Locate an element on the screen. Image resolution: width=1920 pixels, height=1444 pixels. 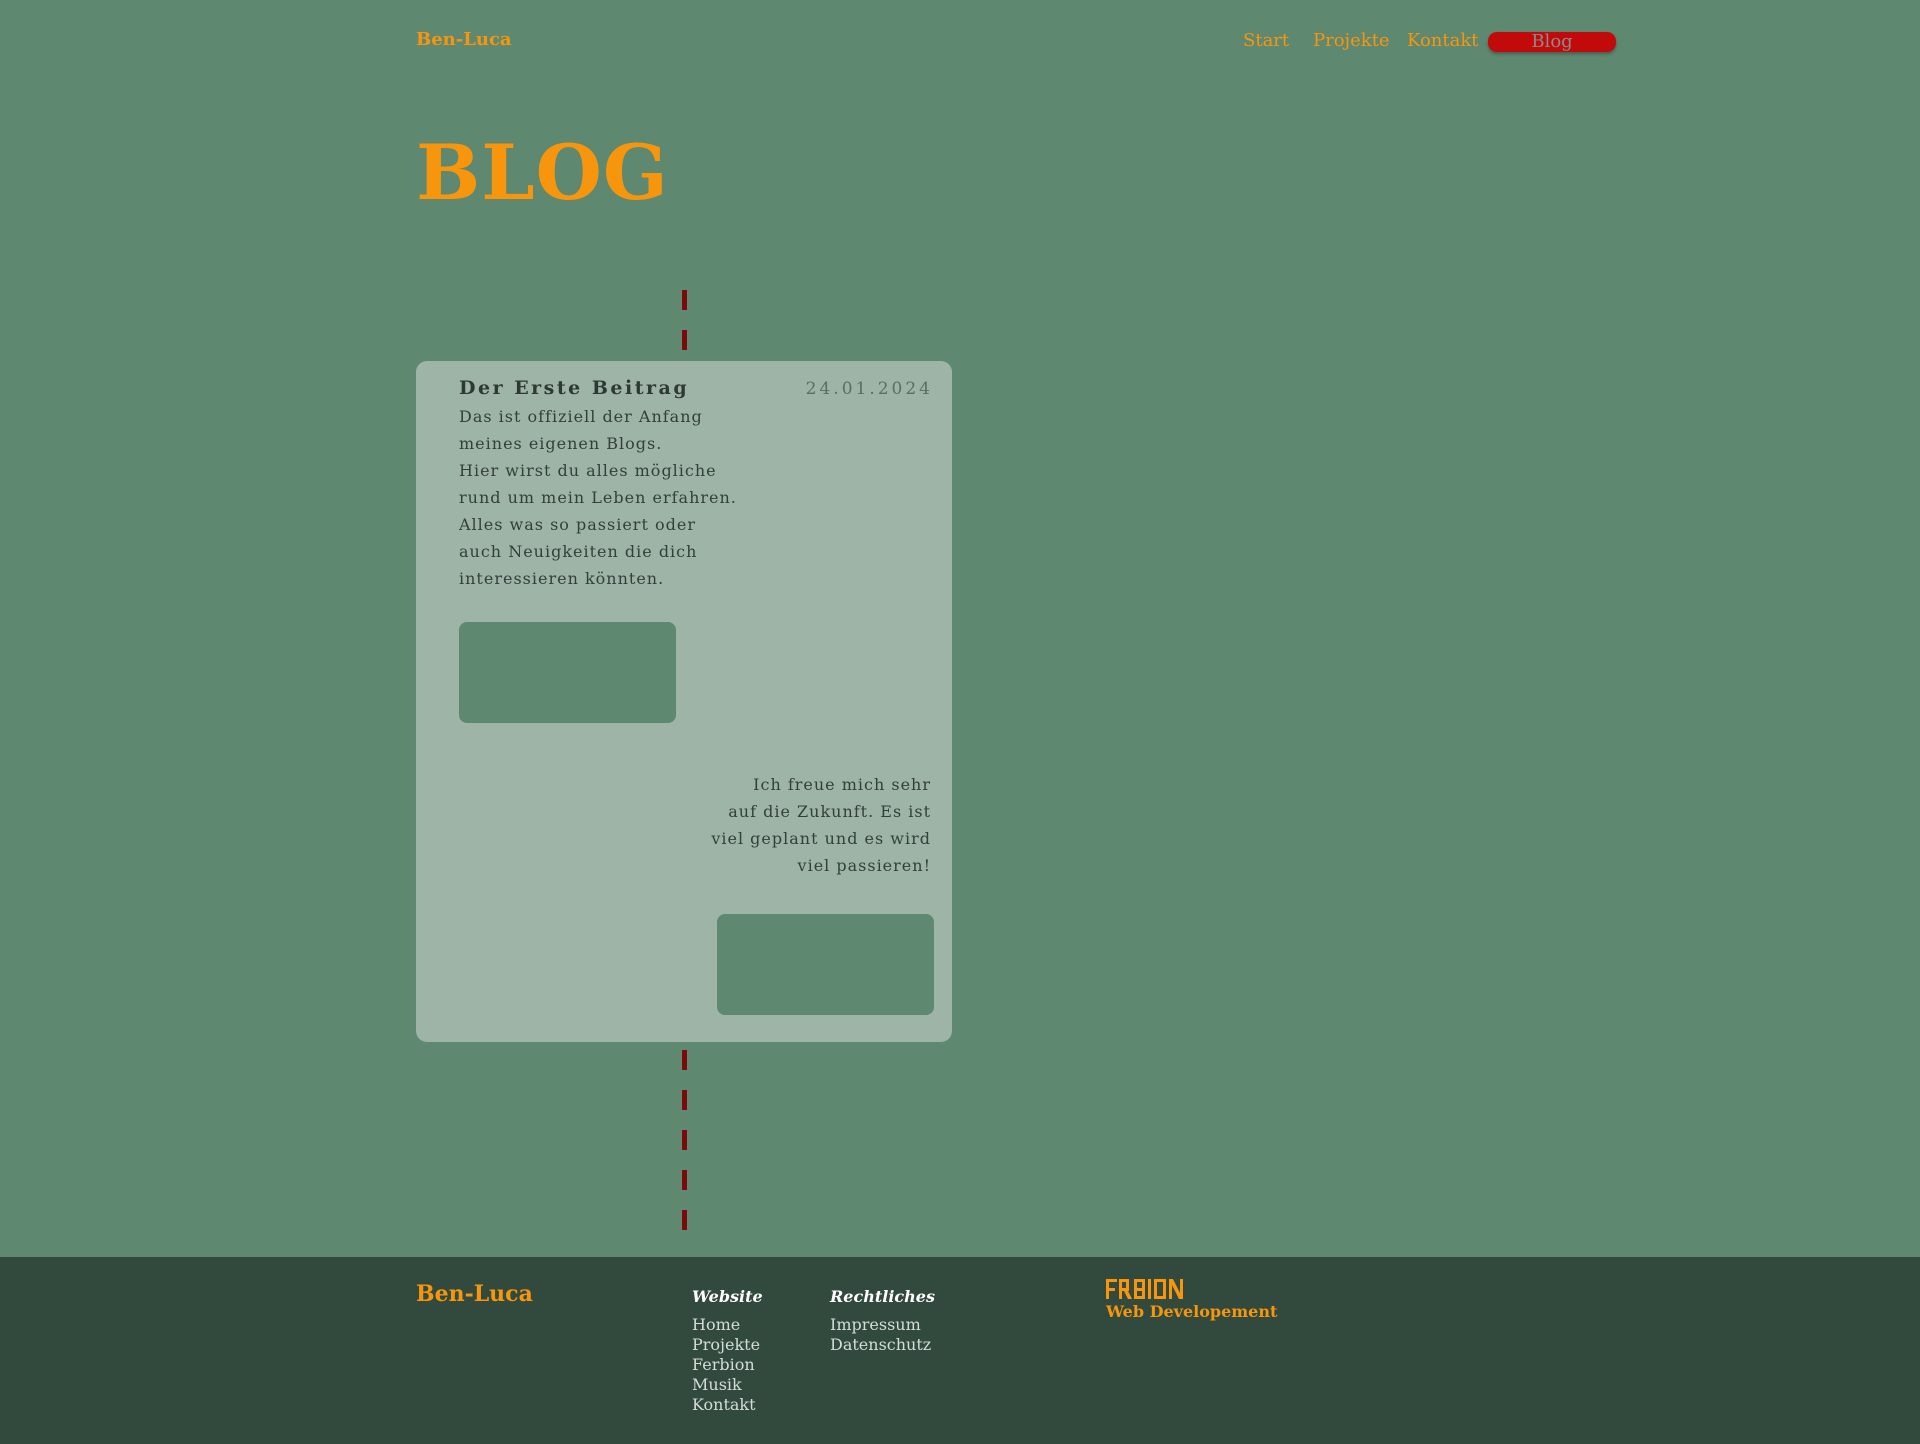
post-title: Der Erste Beitrag is located at coordinates (574, 388).